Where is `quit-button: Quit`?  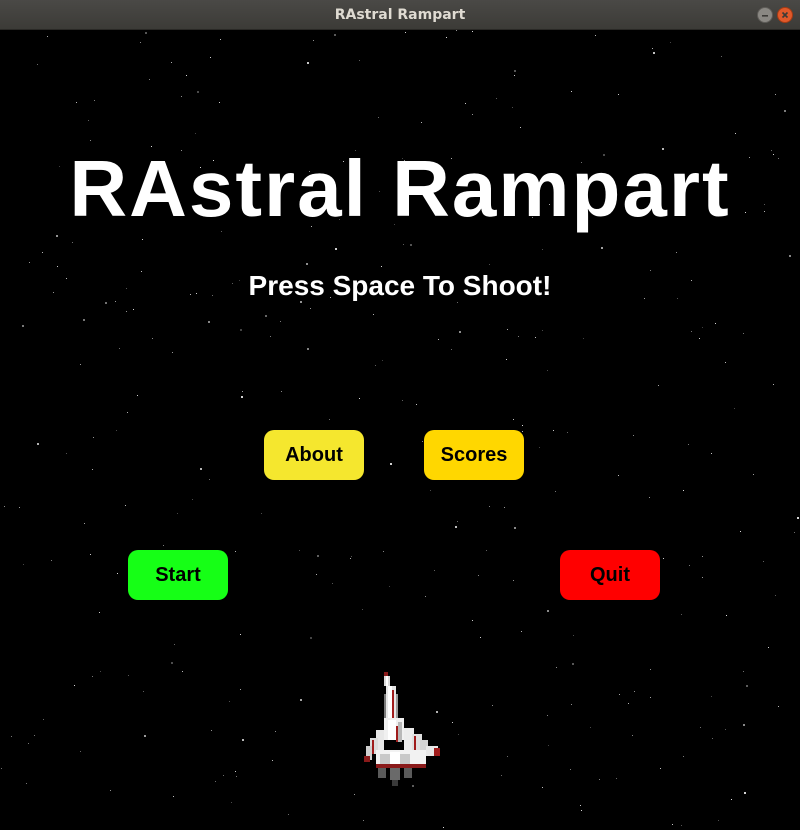
quit-button: Quit is located at coordinates (610, 575).